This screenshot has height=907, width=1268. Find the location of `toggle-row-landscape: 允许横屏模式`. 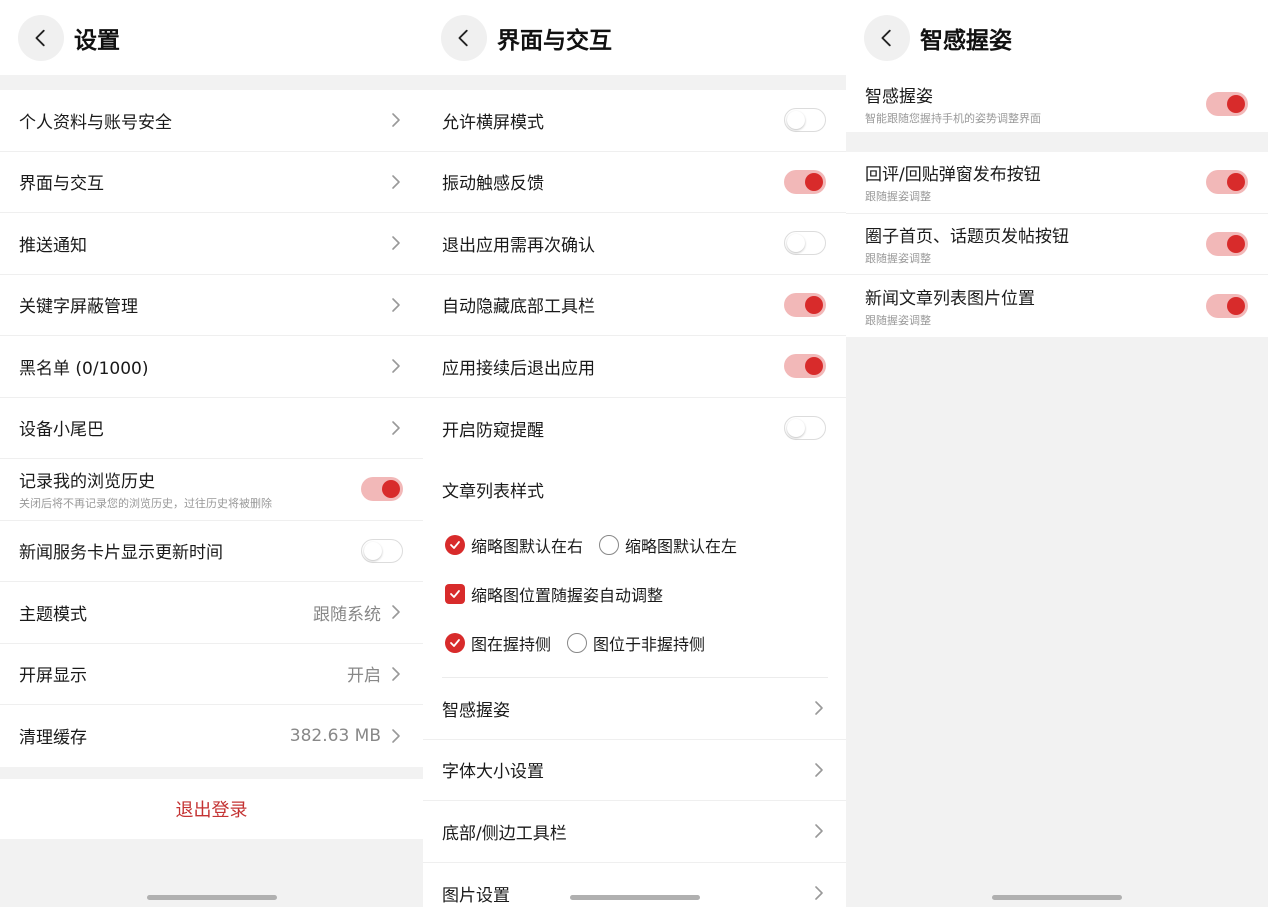

toggle-row-landscape: 允许横屏模式 is located at coordinates (634, 121).